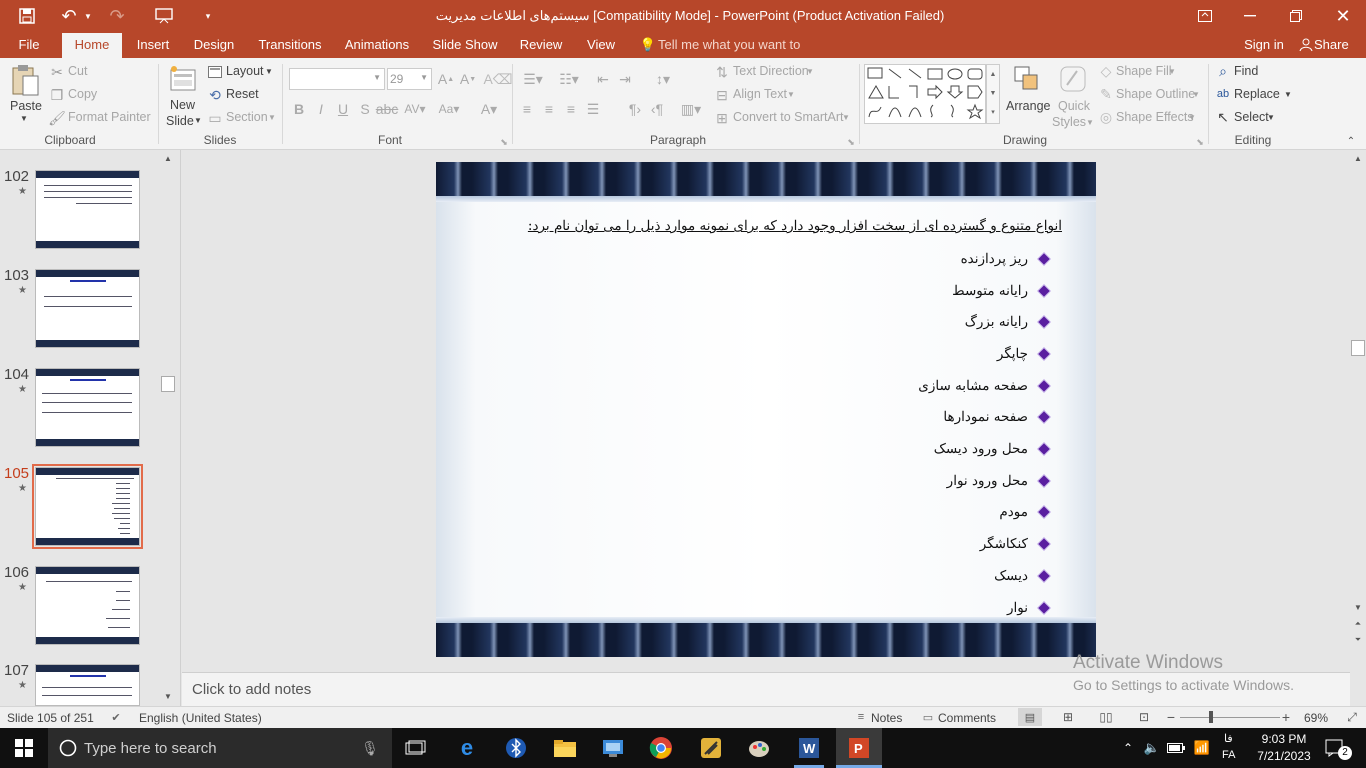 The image size is (1366, 768). I want to click on customize-toolbar-icon: ▾, so click(208, 16).